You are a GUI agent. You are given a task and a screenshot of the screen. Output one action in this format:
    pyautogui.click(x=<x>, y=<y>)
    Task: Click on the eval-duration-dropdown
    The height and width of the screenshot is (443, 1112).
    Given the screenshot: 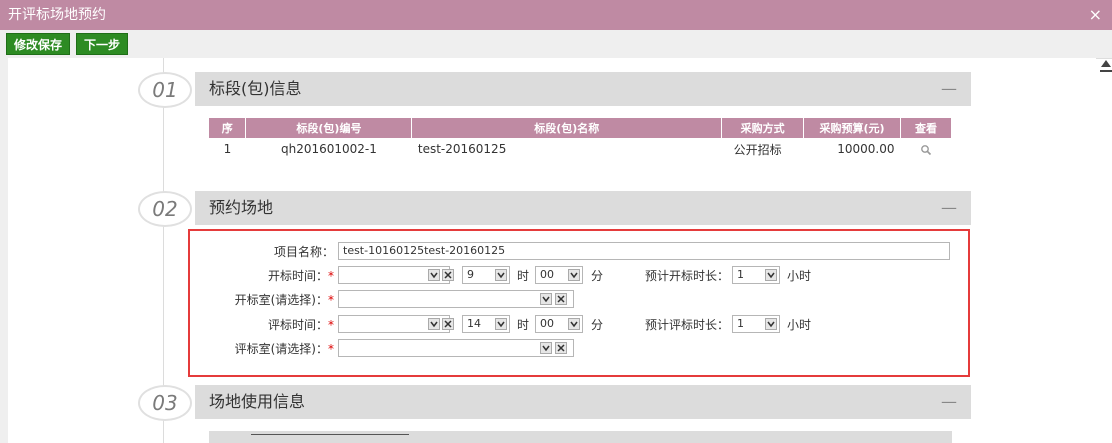 What is the action you would take?
    pyautogui.click(x=771, y=324)
    